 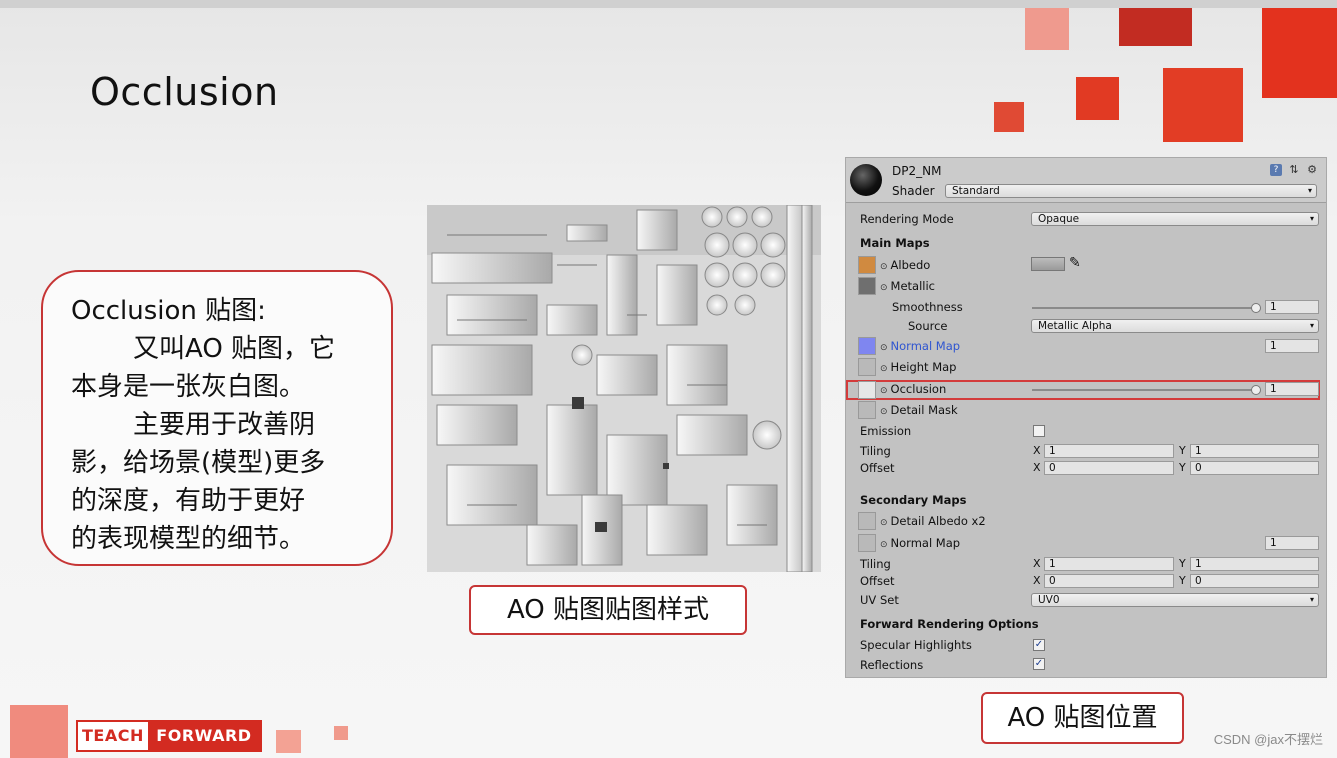 What do you see at coordinates (1254, 468) in the screenshot?
I see `main-offset-y-field: 0` at bounding box center [1254, 468].